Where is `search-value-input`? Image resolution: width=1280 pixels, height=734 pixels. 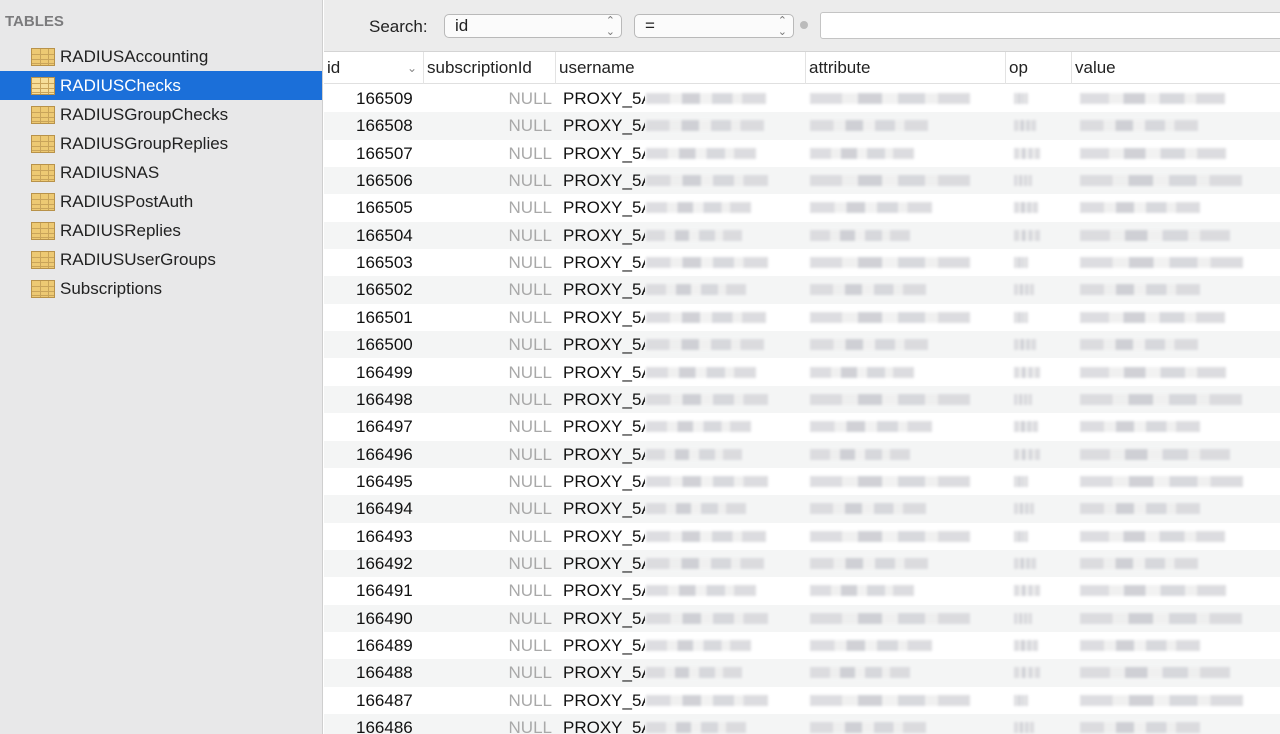 search-value-input is located at coordinates (1050, 25).